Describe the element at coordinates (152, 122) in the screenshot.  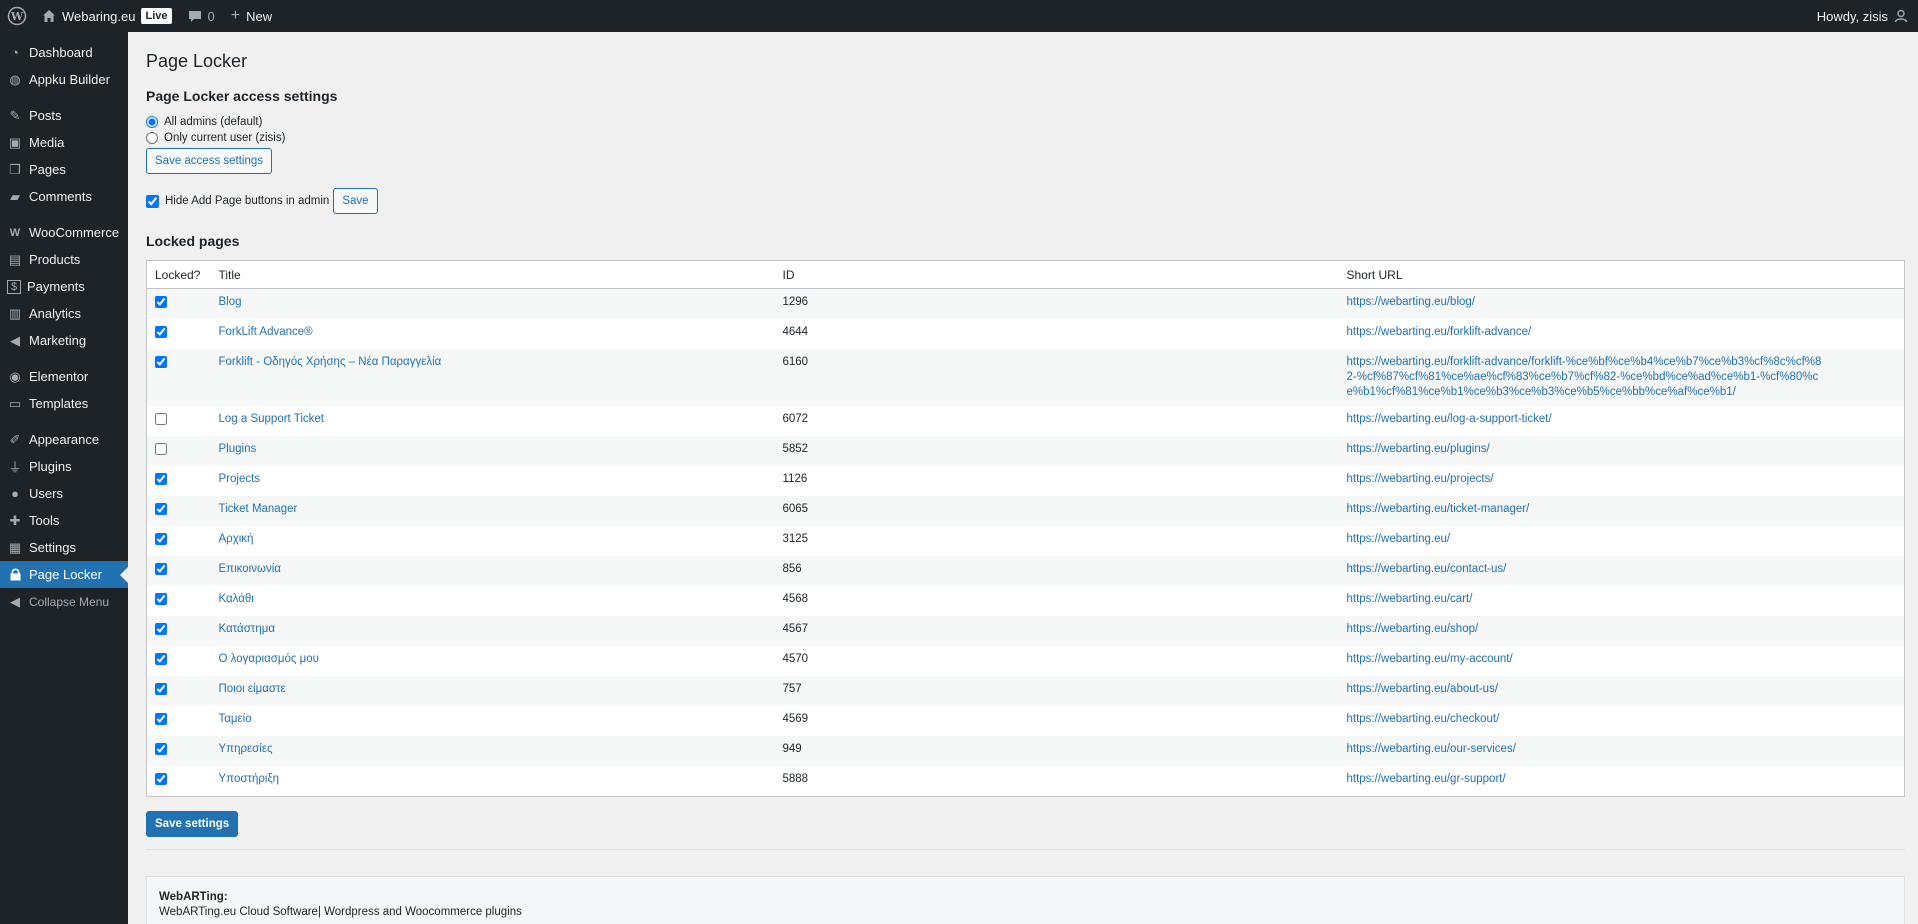
I see `radio-all-admins-input` at that location.